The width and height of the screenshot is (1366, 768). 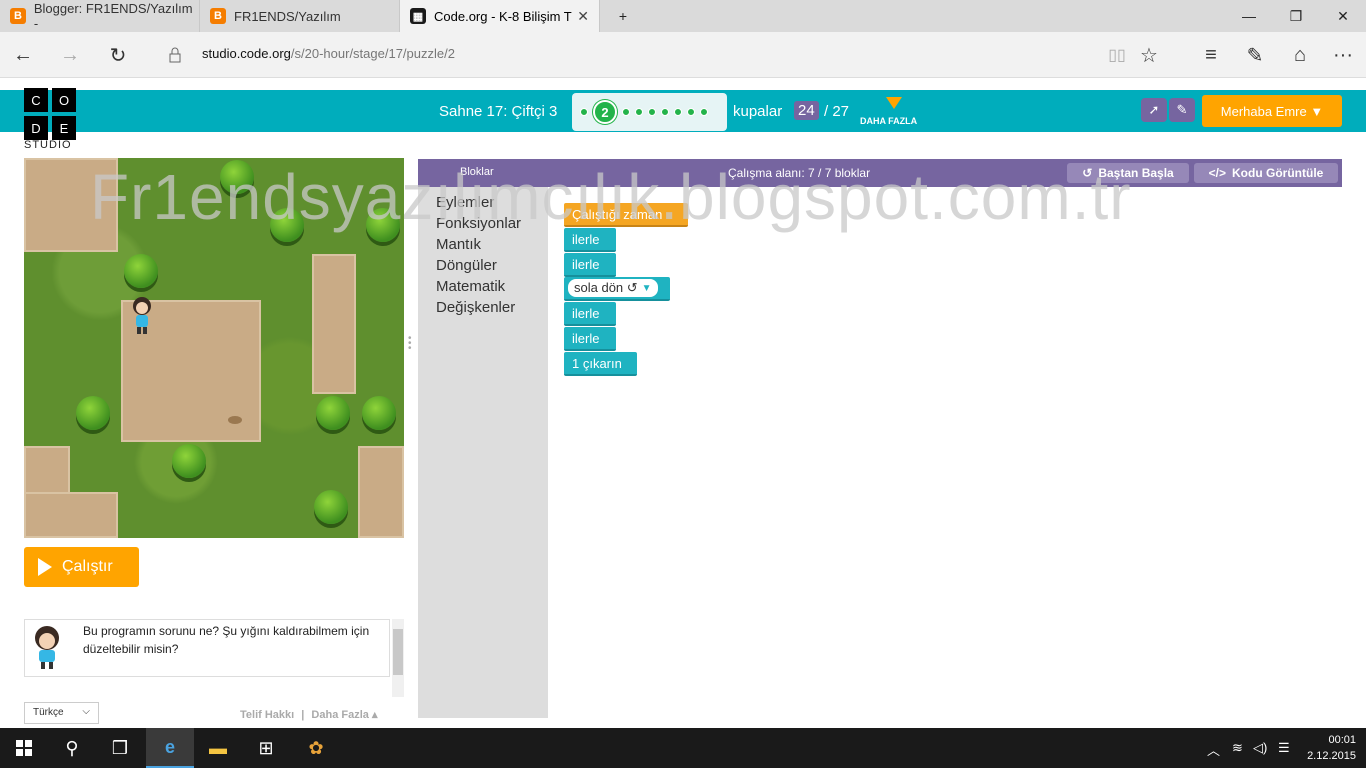 I want to click on play-icon, so click(x=45, y=567).